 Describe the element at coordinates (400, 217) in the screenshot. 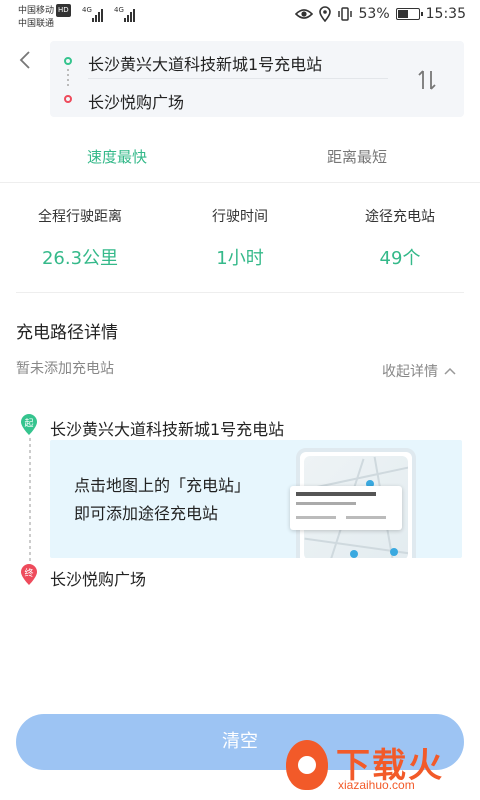

I see `stat-stations-label: 途径充电站` at that location.